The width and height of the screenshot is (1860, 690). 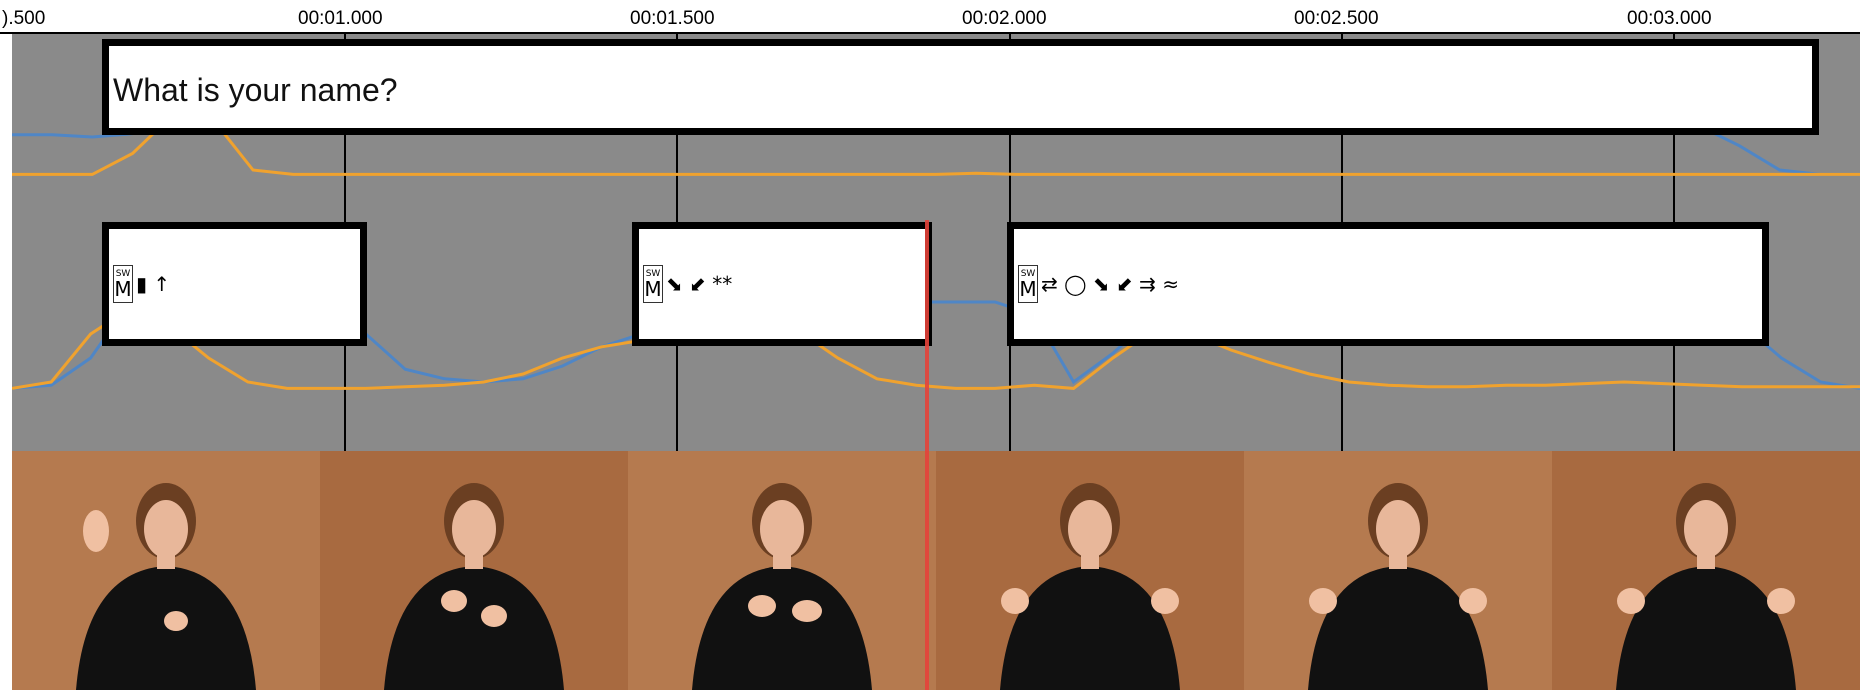 What do you see at coordinates (672, 18) in the screenshot?
I see `ruler-tick-label: 00:01.500` at bounding box center [672, 18].